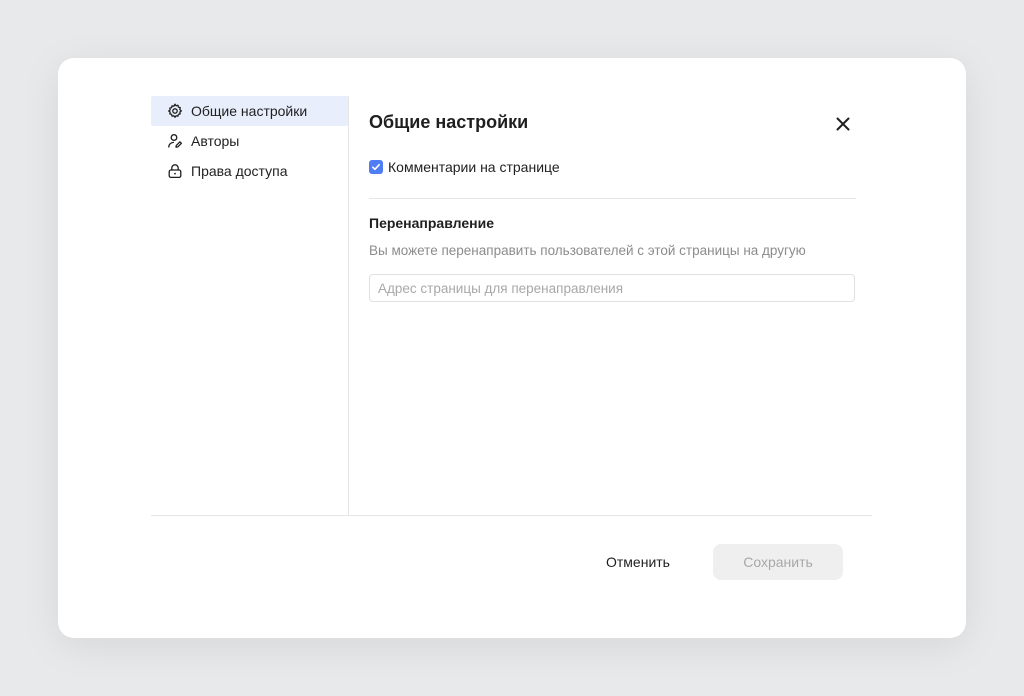 This screenshot has height=696, width=1024. I want to click on cancel-button: Отменить, so click(638, 562).